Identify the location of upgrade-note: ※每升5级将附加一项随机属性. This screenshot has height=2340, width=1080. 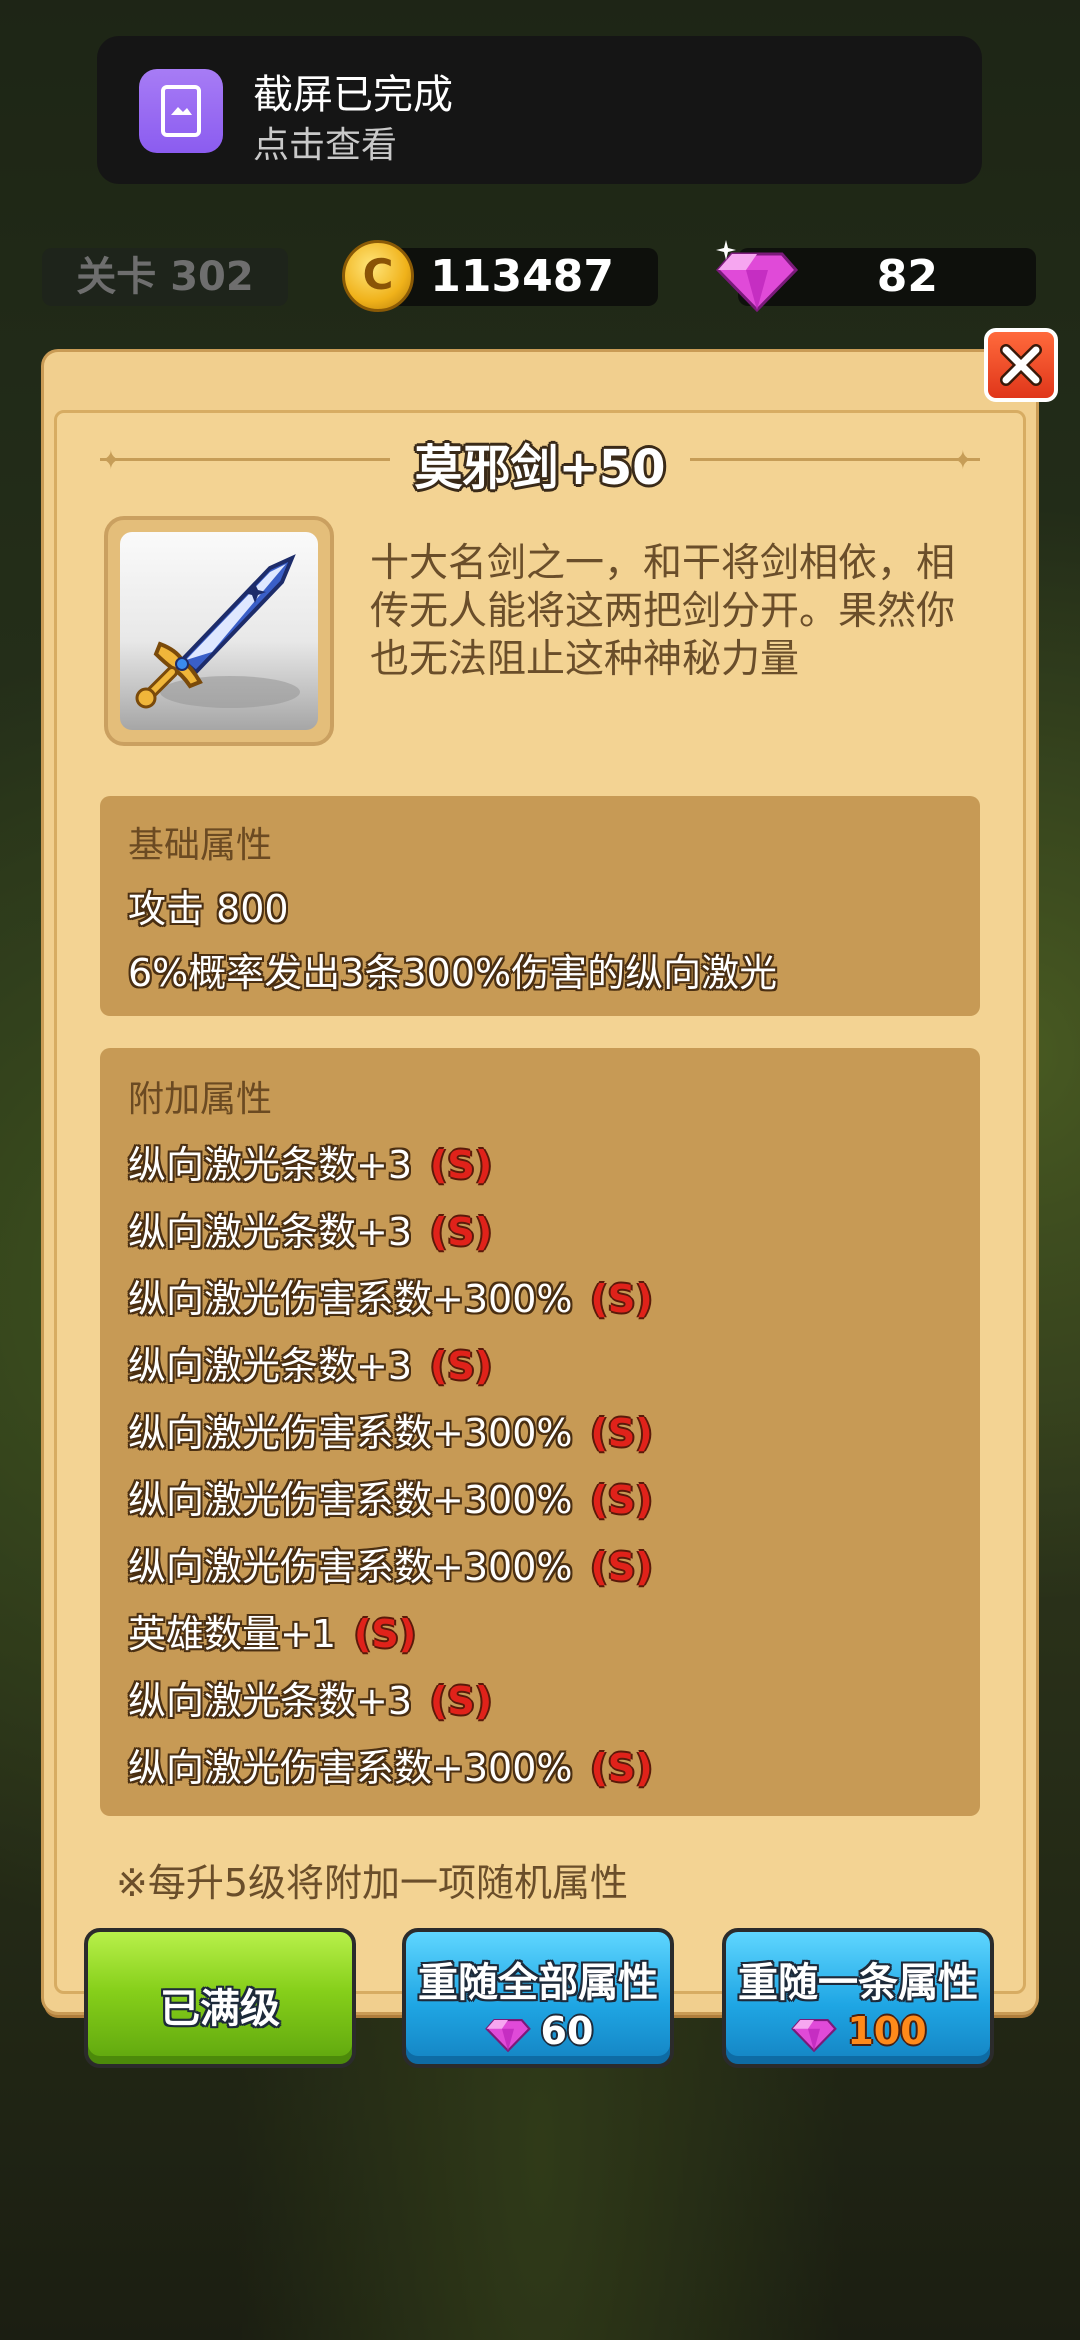
(372, 1883).